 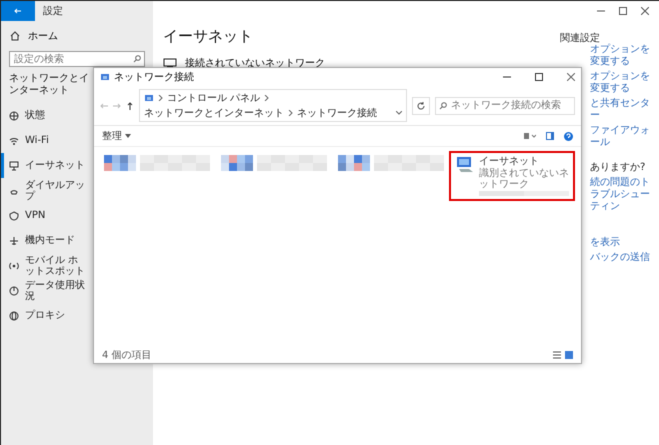 What do you see at coordinates (620, 110) in the screenshot?
I see `settings-link: と共有センター` at bounding box center [620, 110].